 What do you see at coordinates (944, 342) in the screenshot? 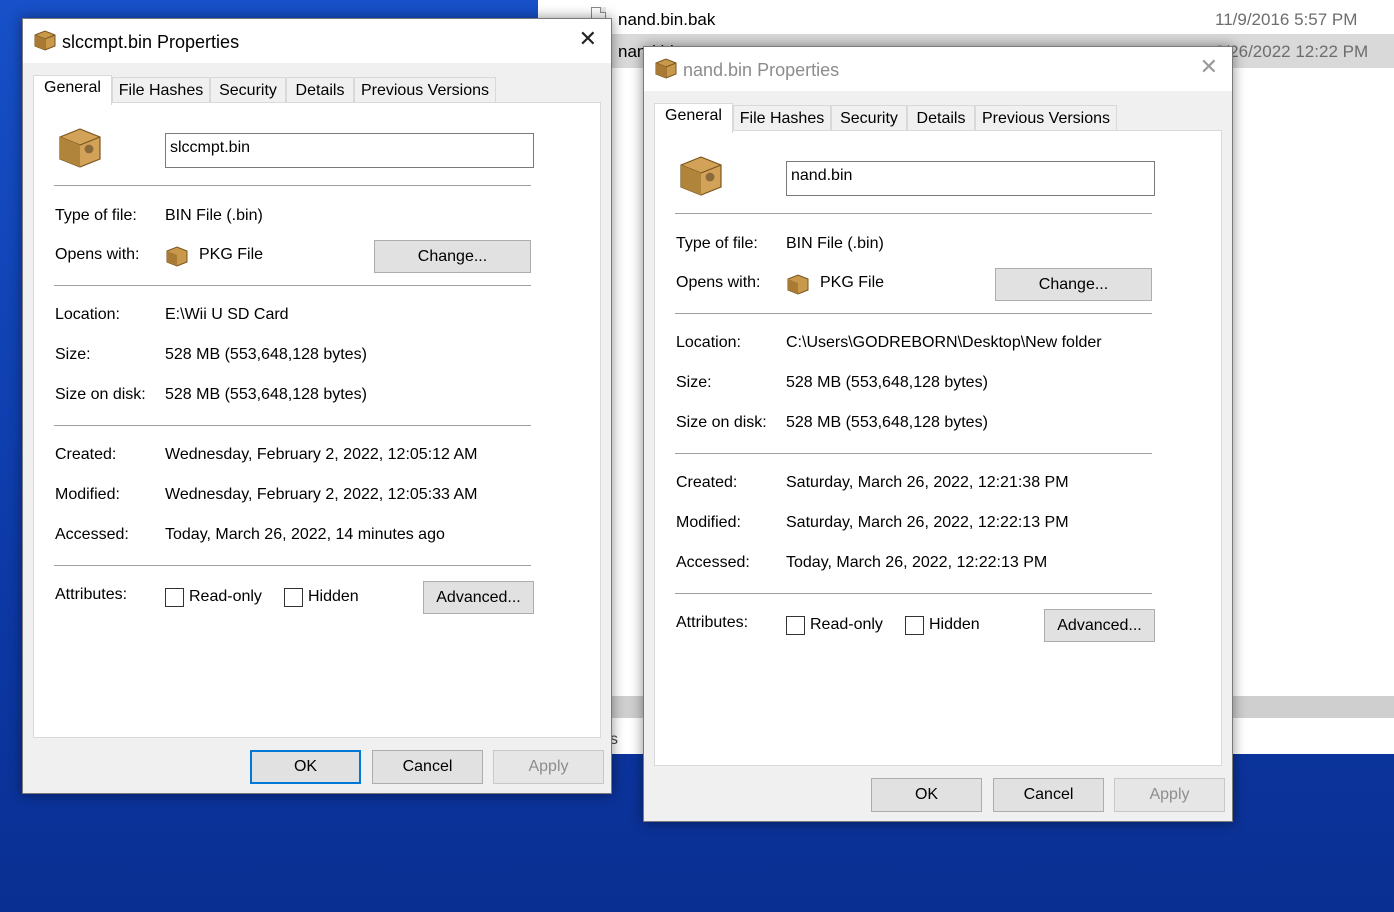
I see `location-value: C:\Users\GODREBORN\Desktop\New folder` at bounding box center [944, 342].